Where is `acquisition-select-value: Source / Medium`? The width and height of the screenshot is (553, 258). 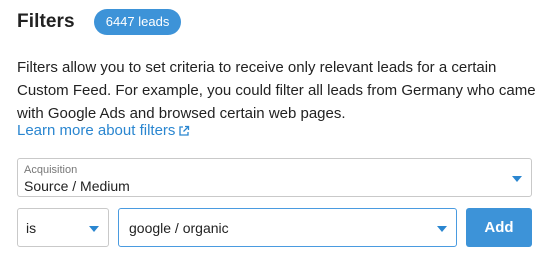 acquisition-select-value: Source / Medium is located at coordinates (77, 186).